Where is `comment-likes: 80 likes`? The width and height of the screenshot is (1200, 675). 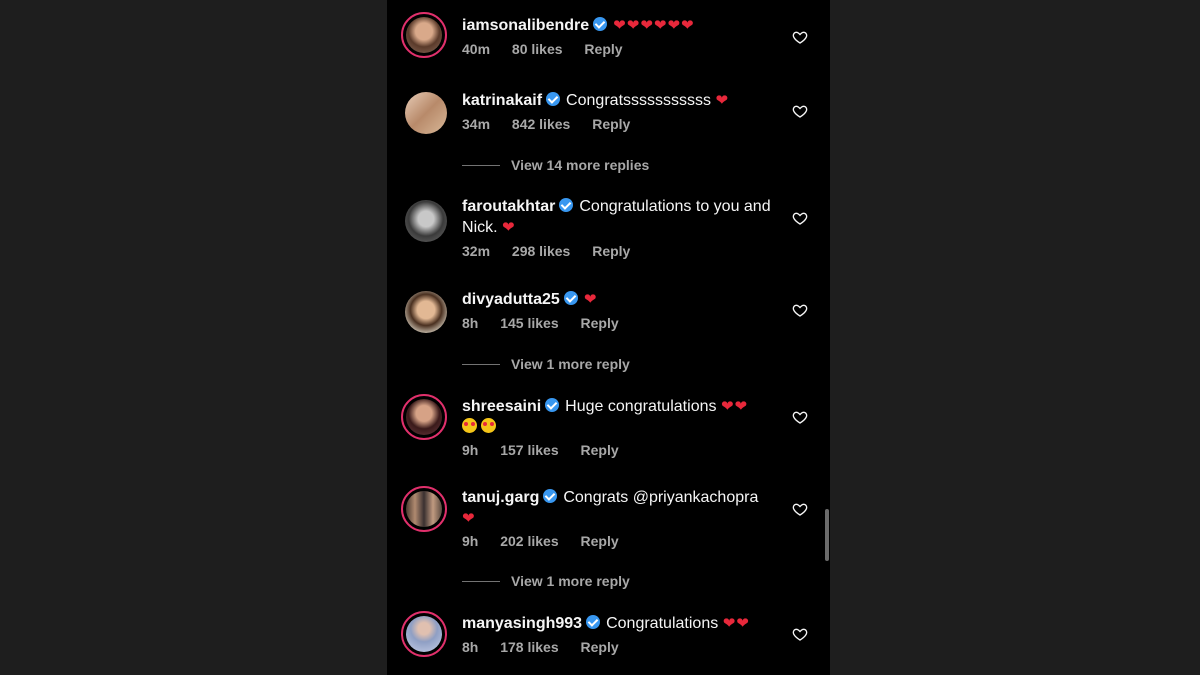 comment-likes: 80 likes is located at coordinates (537, 49).